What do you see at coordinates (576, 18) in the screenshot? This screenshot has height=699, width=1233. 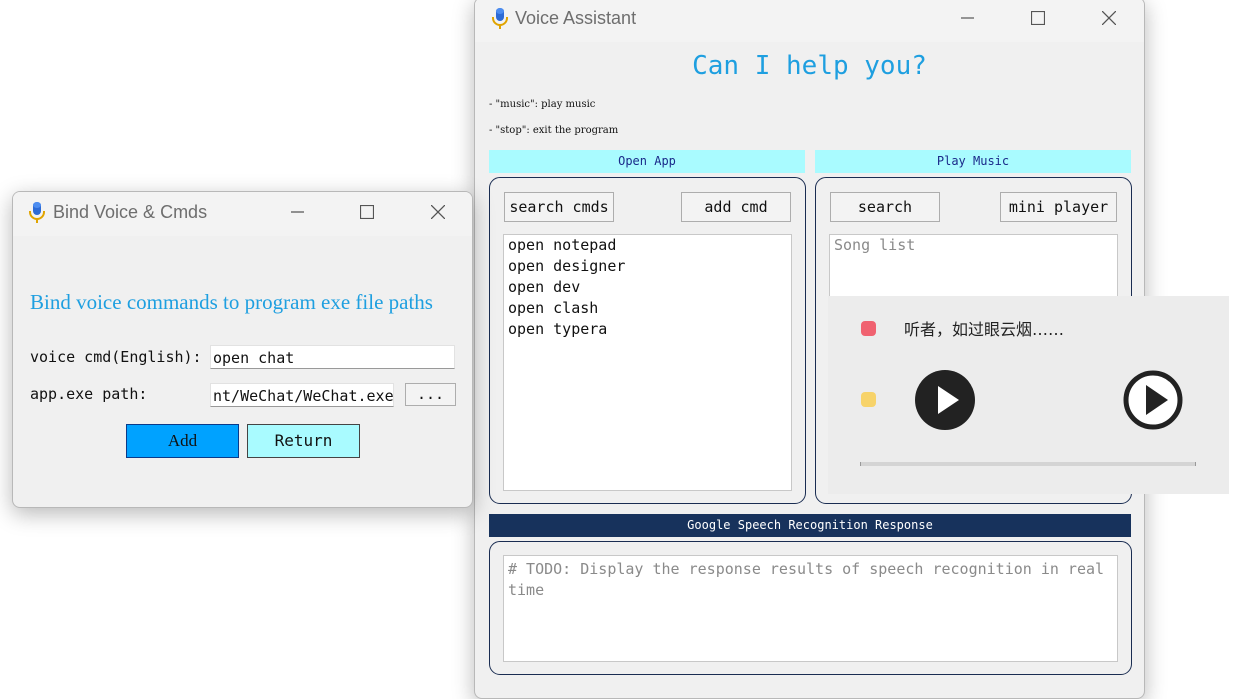 I see `window-title: Voice Assistant` at bounding box center [576, 18].